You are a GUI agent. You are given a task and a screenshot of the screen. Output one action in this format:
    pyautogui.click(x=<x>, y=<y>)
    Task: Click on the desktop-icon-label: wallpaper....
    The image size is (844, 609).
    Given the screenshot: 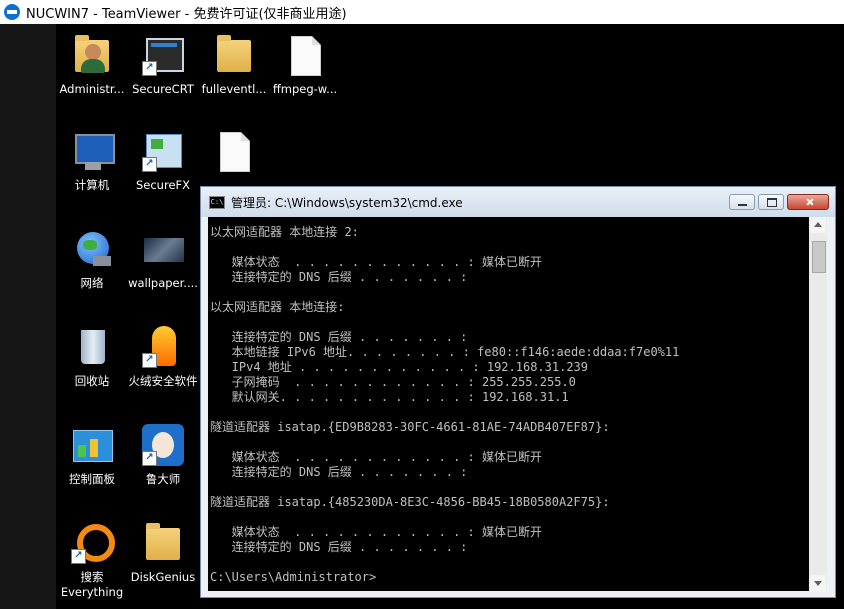 What is the action you would take?
    pyautogui.click(x=163, y=283)
    